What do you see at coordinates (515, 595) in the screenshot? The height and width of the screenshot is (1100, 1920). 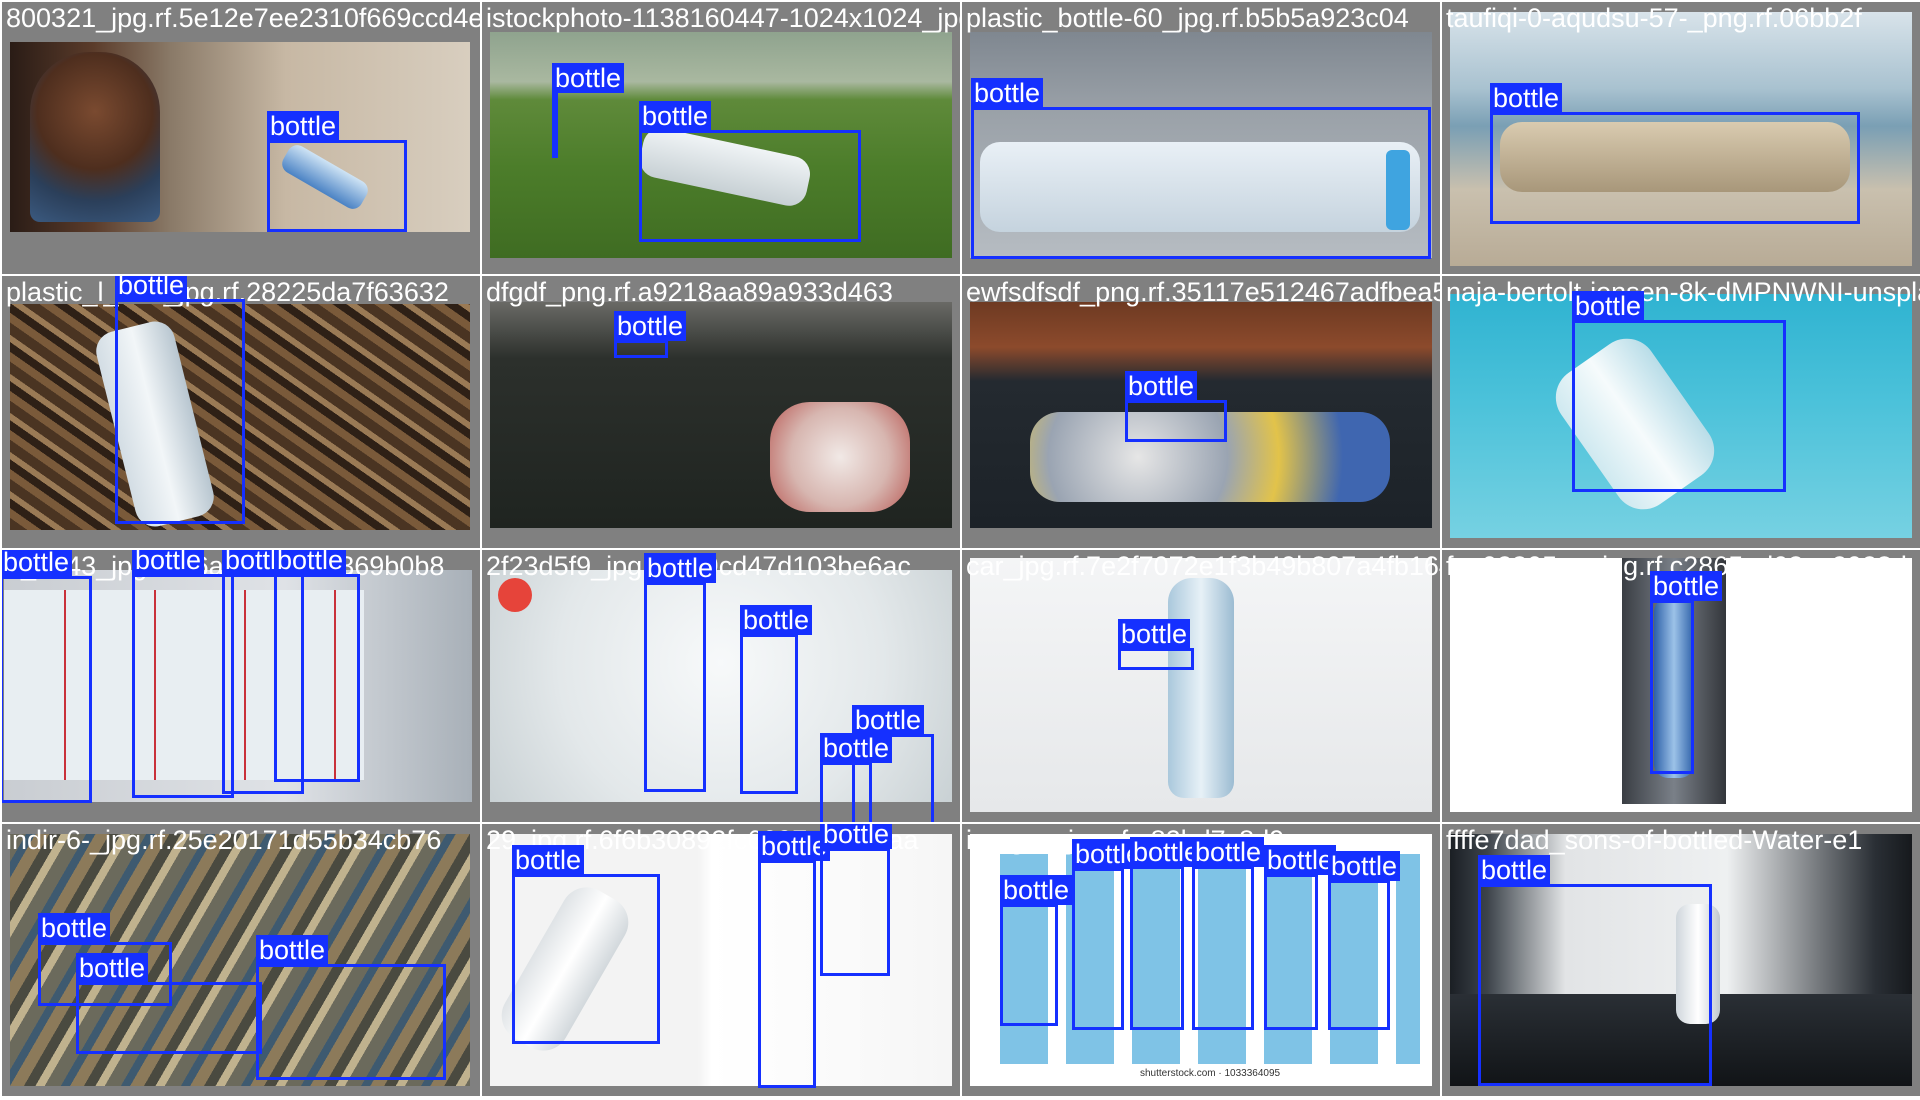 I see `logo-icon` at bounding box center [515, 595].